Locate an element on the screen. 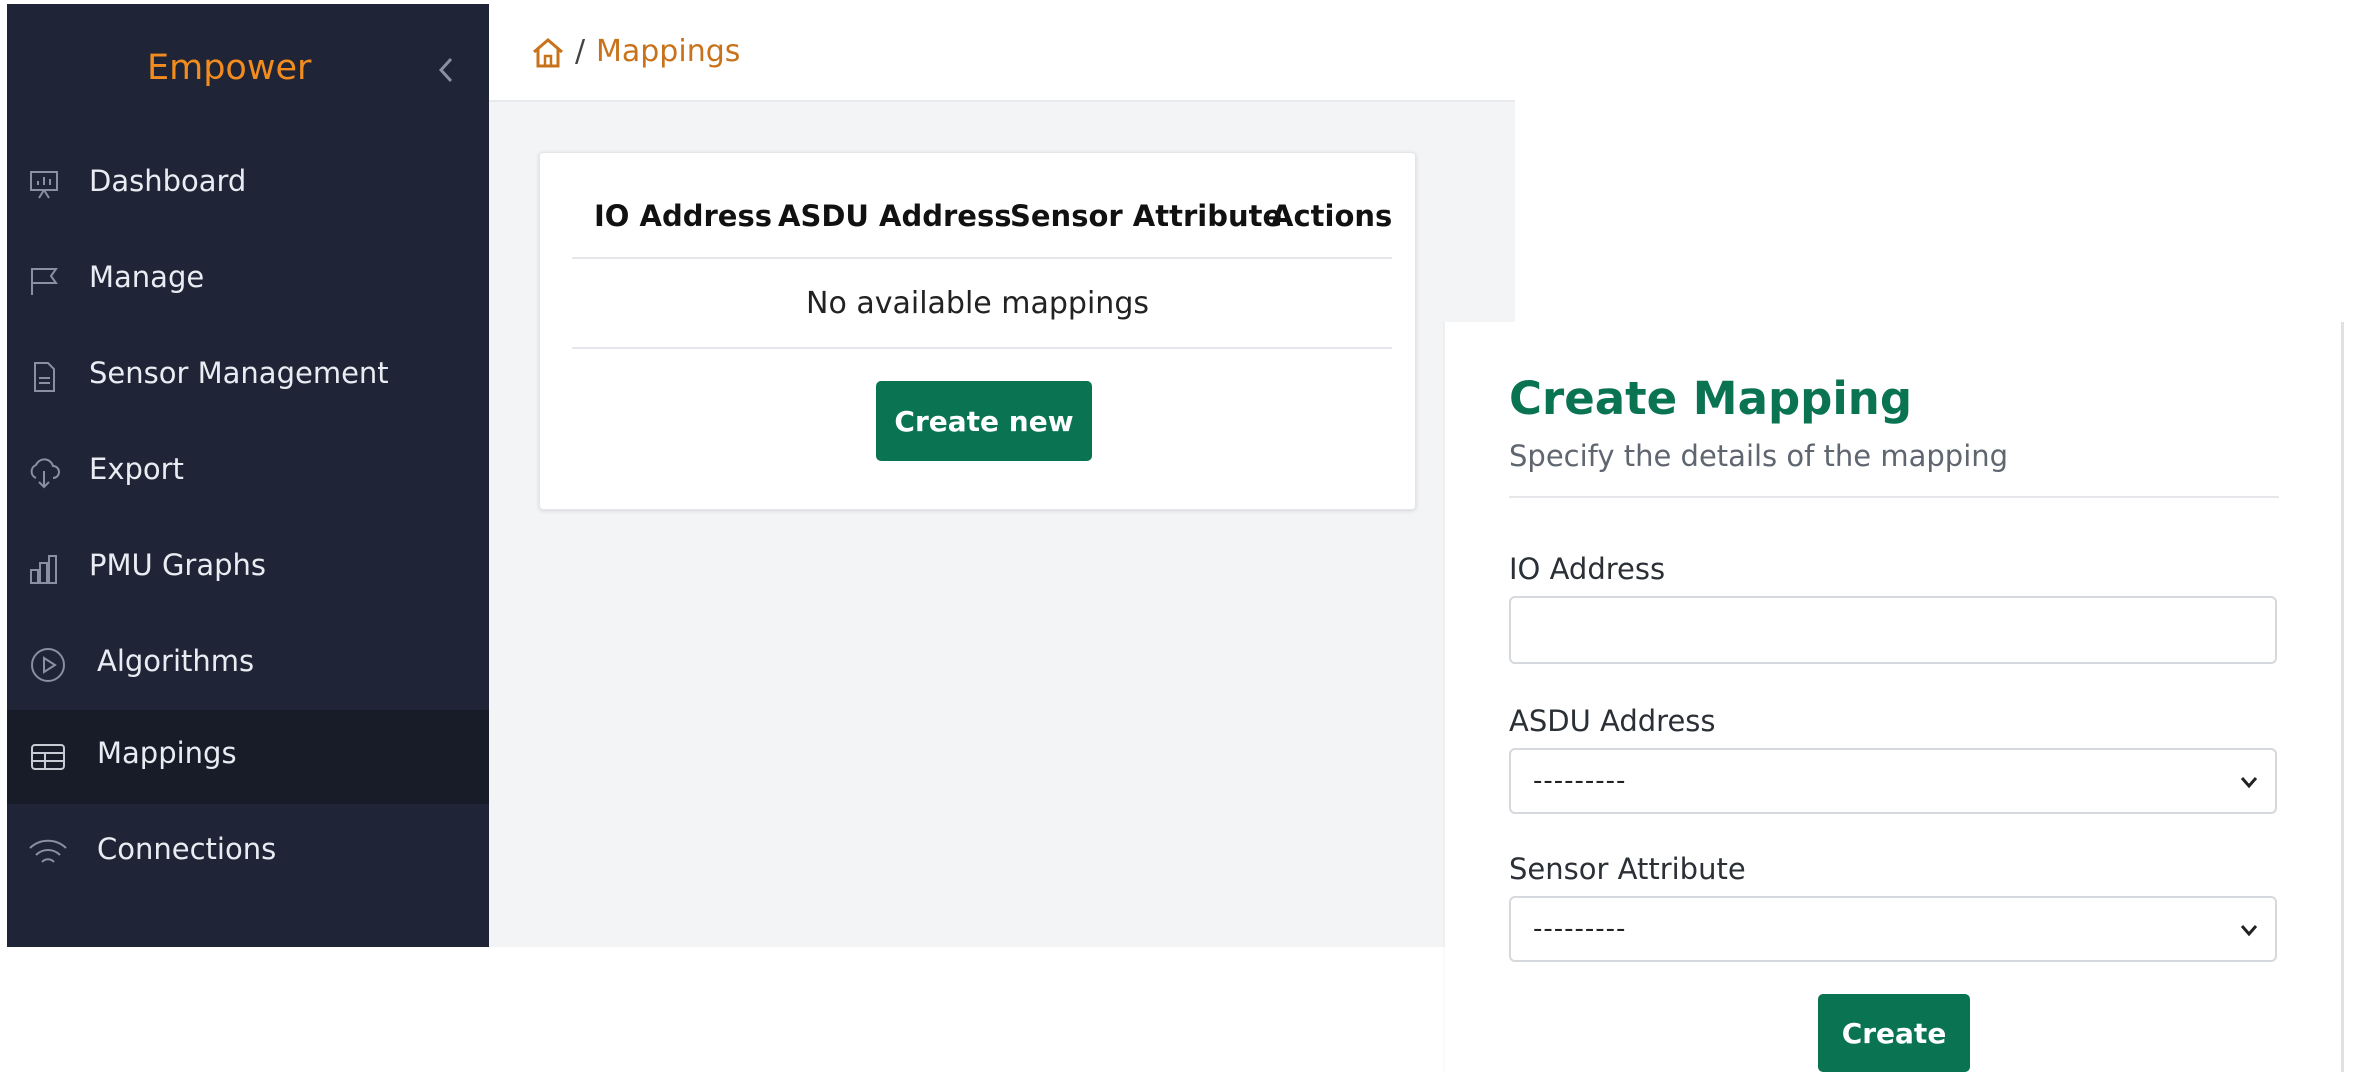 This screenshot has width=2356, height=1073. column-header-actions: Actions is located at coordinates (1332, 216).